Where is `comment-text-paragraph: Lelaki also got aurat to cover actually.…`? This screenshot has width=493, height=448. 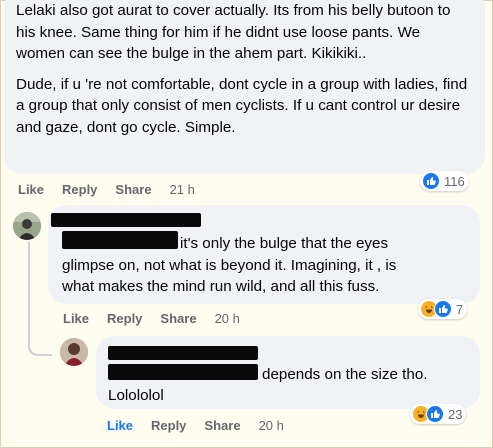
comment-text-paragraph: Lelaki also got aurat to cover actually.… is located at coordinates (233, 32).